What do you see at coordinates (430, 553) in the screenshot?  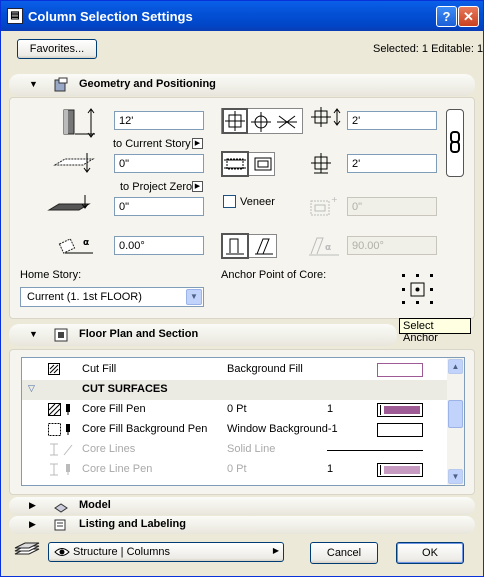 I see `ok-button: OK` at bounding box center [430, 553].